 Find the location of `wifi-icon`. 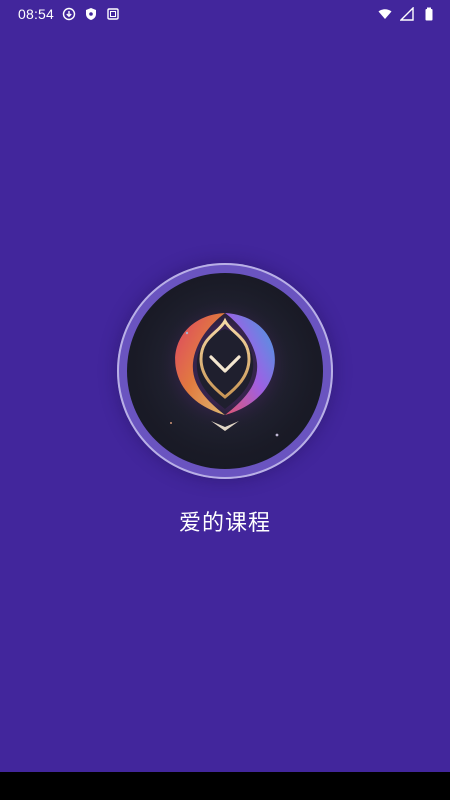

wifi-icon is located at coordinates (385, 14).